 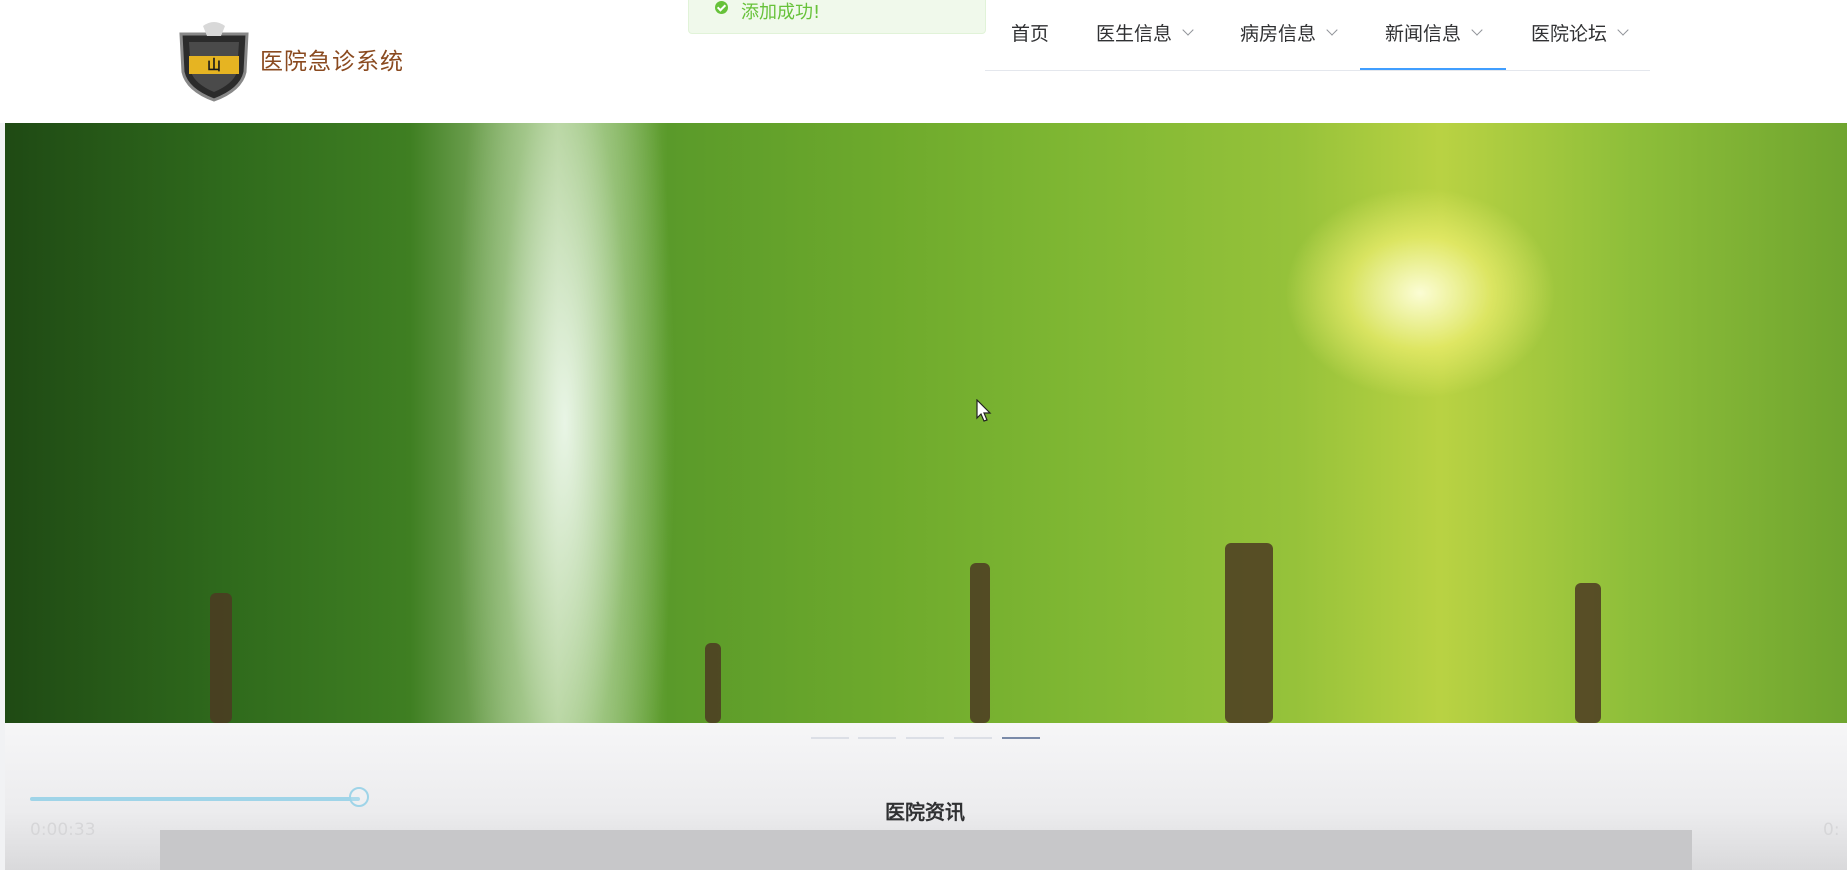 I want to click on nav-item-doctor-info: 医生信息, so click(x=1145, y=35).